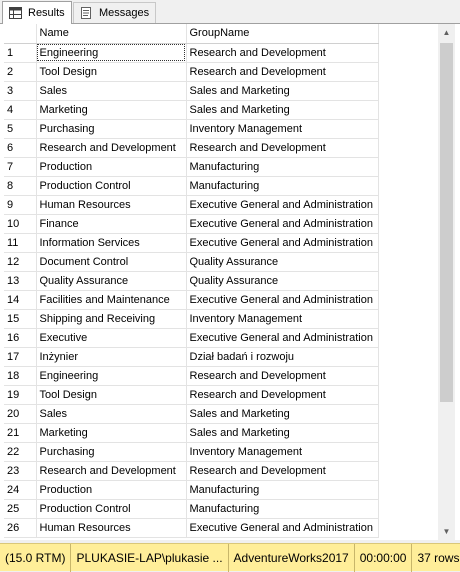 Image resolution: width=460 pixels, height=572 pixels. Describe the element at coordinates (111, 300) in the screenshot. I see `name-cell: Facilities and Maintenance` at that location.